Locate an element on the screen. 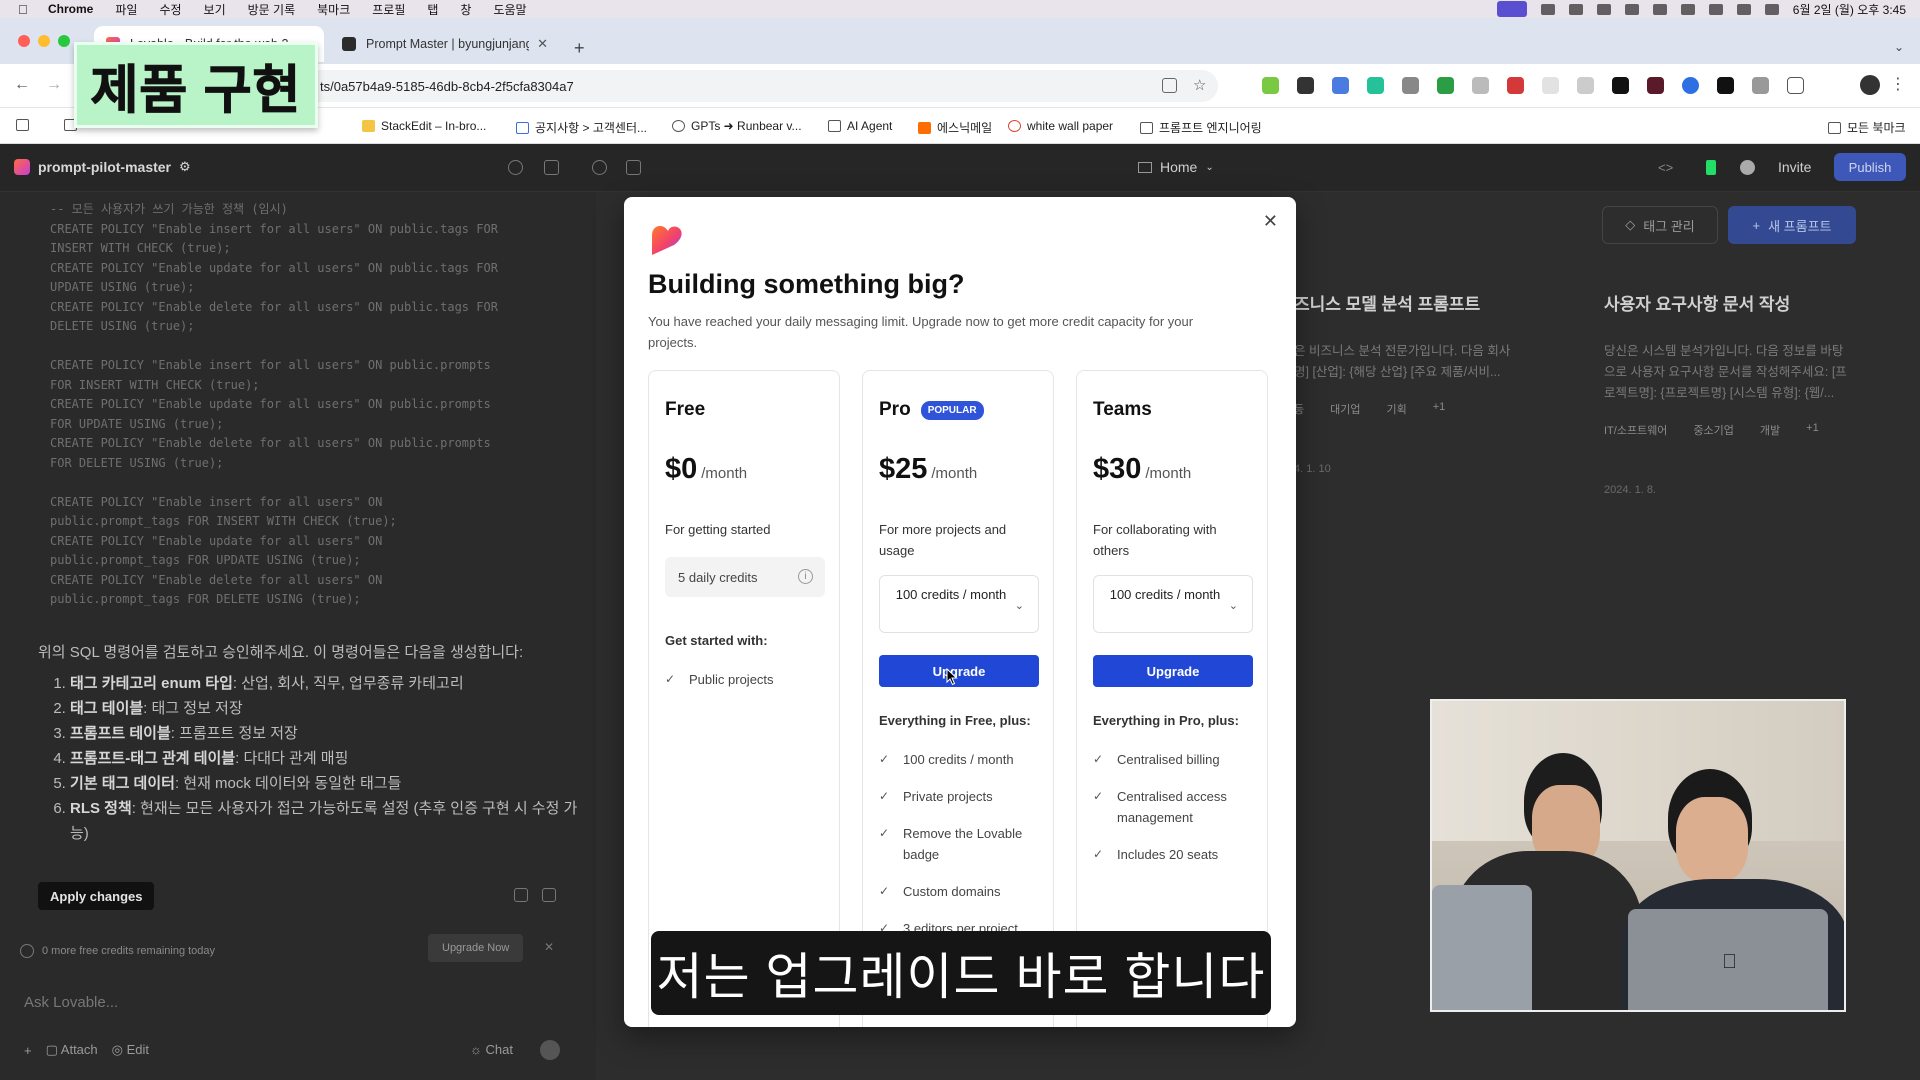 This screenshot has height=1080, width=1920. tag-chip: 대기업 is located at coordinates (1345, 409).